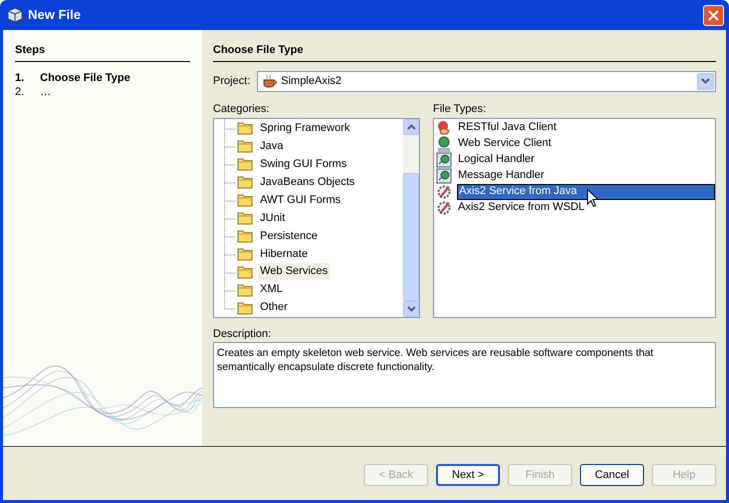  I want to click on project-dropdown: SimpleAxis2, so click(486, 81).